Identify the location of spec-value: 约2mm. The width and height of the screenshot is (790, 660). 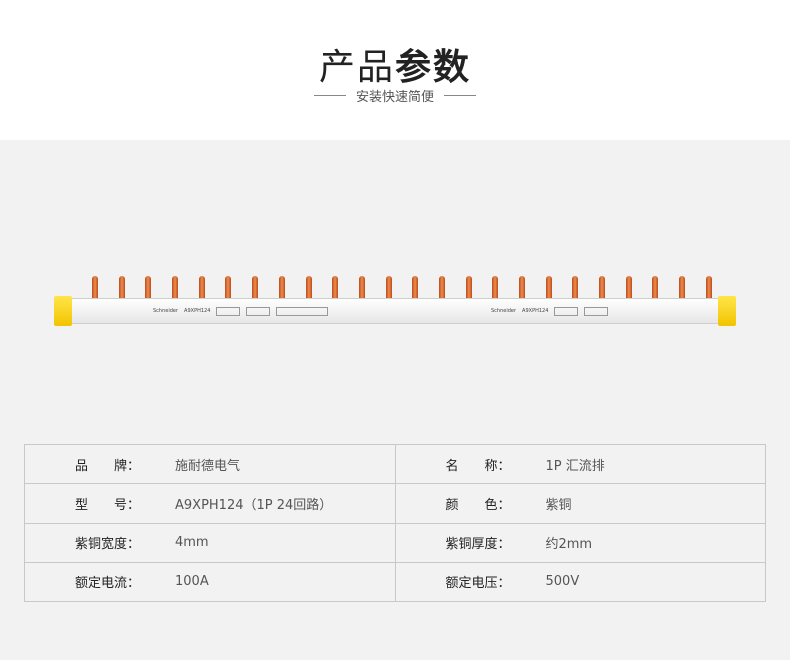
(569, 545).